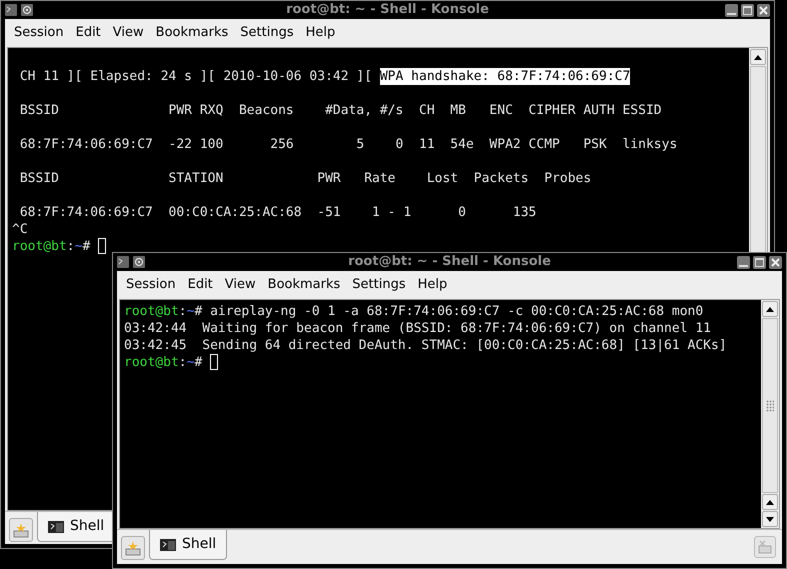  What do you see at coordinates (417, 328) in the screenshot?
I see `terminal-text: 03:42:44 Waiting for beacon frame (BSSID: 68:7F:74:06:69:C7) on channel 11` at bounding box center [417, 328].